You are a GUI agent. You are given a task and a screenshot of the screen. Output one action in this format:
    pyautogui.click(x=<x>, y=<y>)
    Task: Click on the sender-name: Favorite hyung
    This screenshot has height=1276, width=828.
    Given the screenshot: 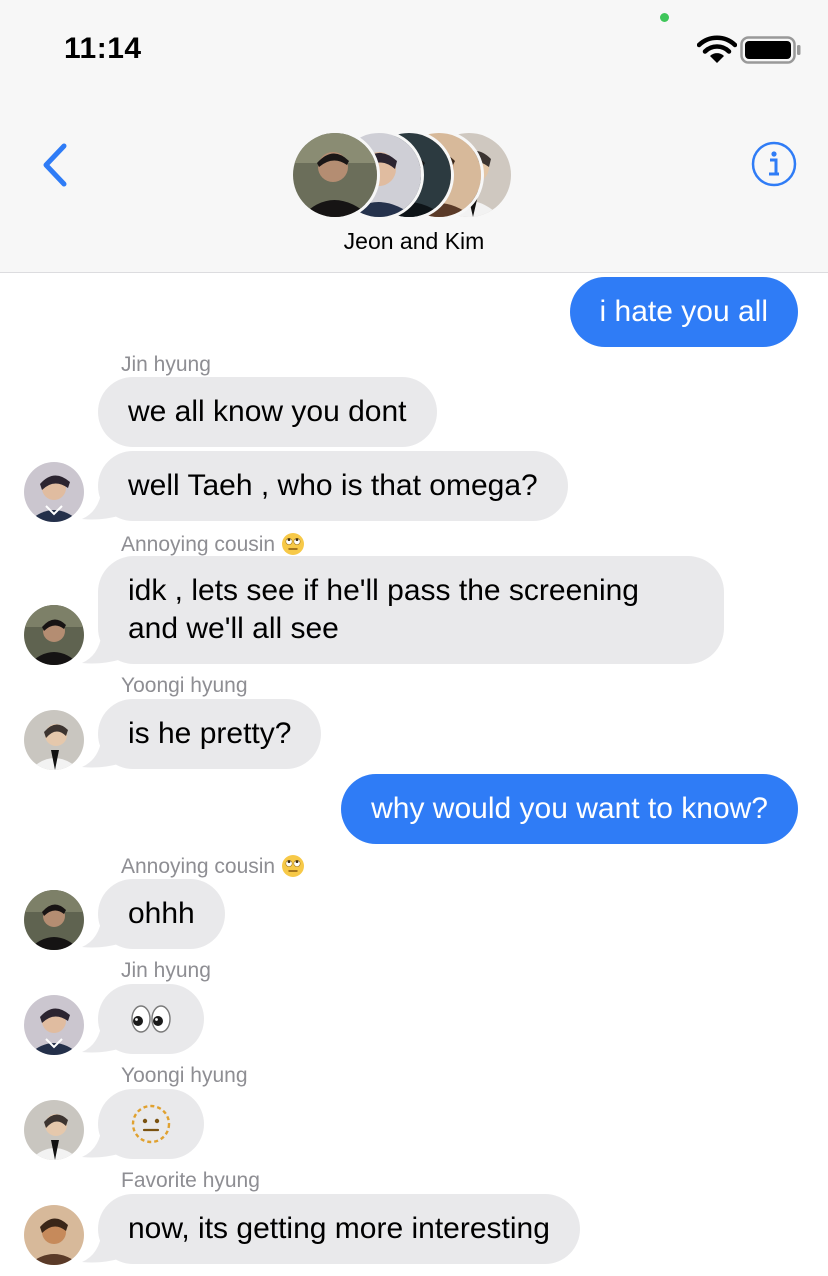 What is the action you would take?
    pyautogui.click(x=190, y=1180)
    